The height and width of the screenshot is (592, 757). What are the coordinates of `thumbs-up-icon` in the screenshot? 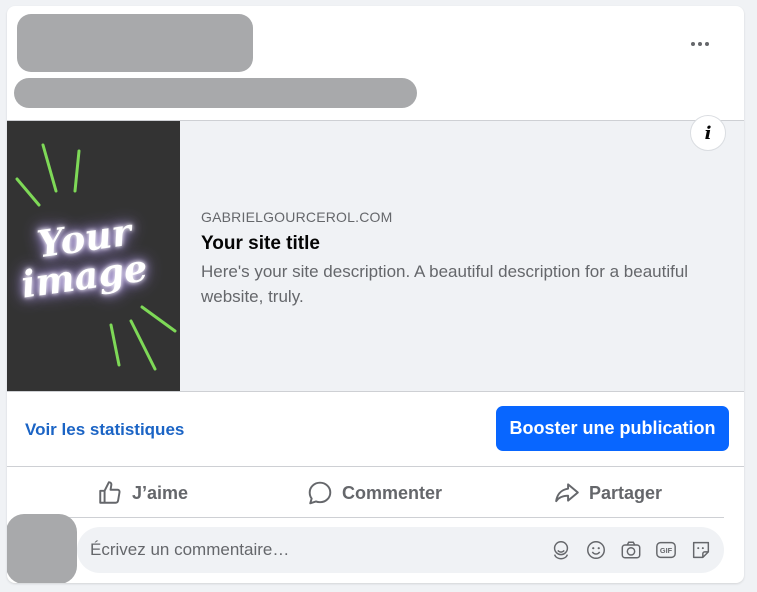 It's located at (110, 492).